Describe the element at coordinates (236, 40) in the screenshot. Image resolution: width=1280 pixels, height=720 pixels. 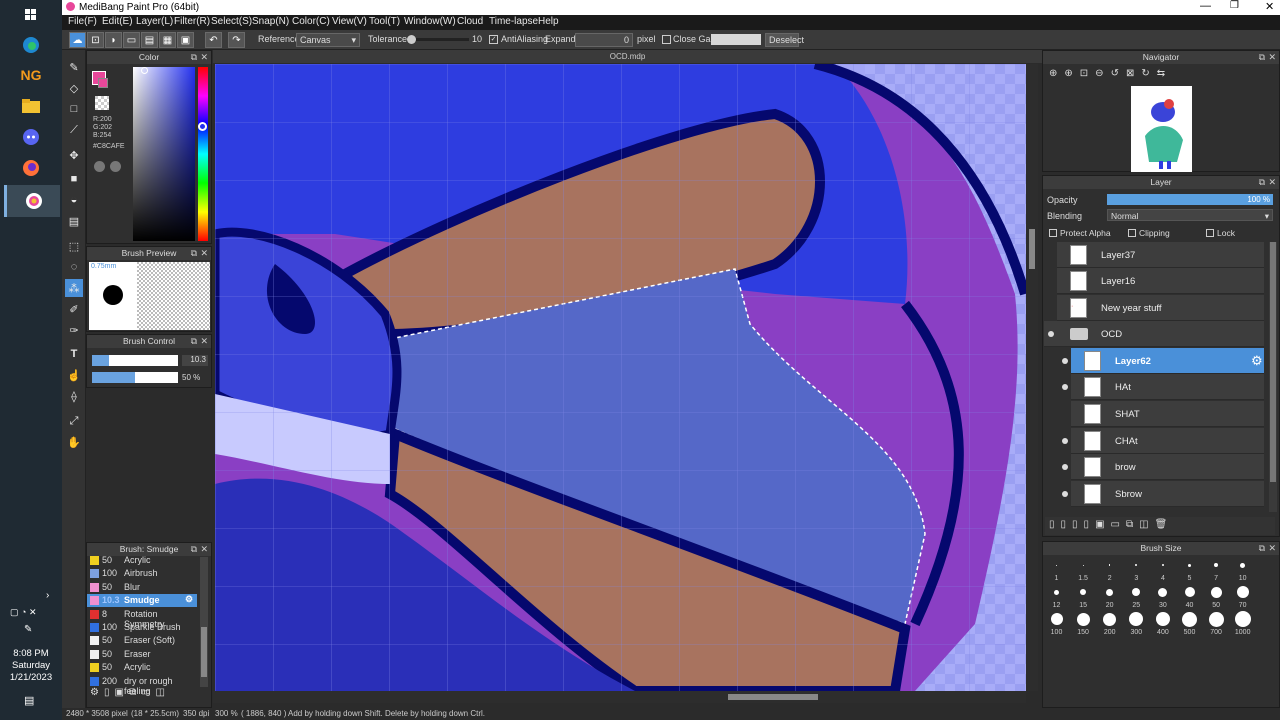
I see `redo-icon: ↷` at that location.